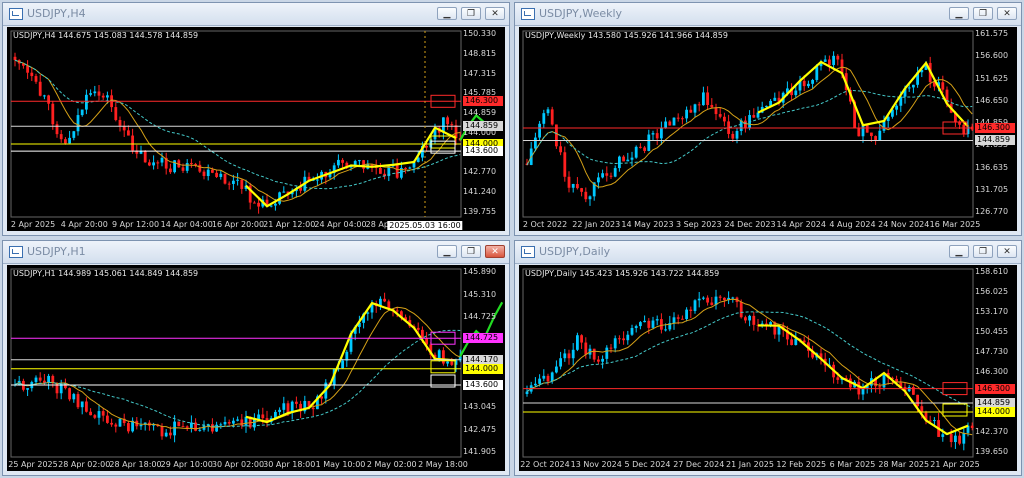  Describe the element at coordinates (483, 101) in the screenshot. I see `price-tag: 146.300` at that location.